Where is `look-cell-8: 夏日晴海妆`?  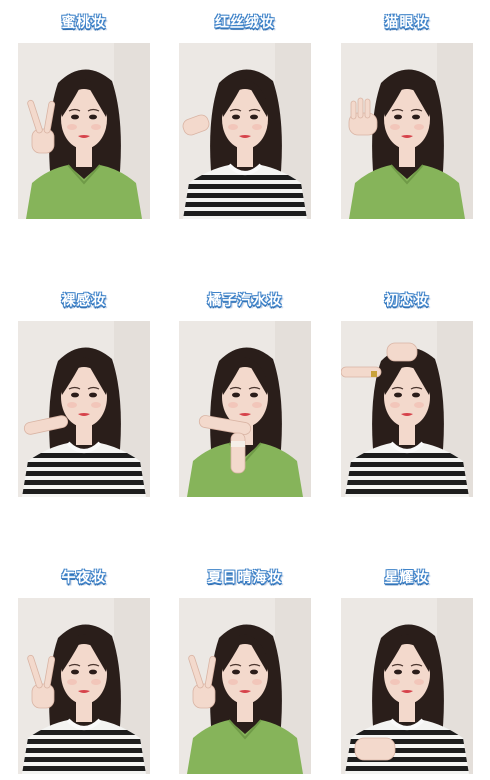
look-cell-8: 夏日晴海妆 is located at coordinates (245, 670).